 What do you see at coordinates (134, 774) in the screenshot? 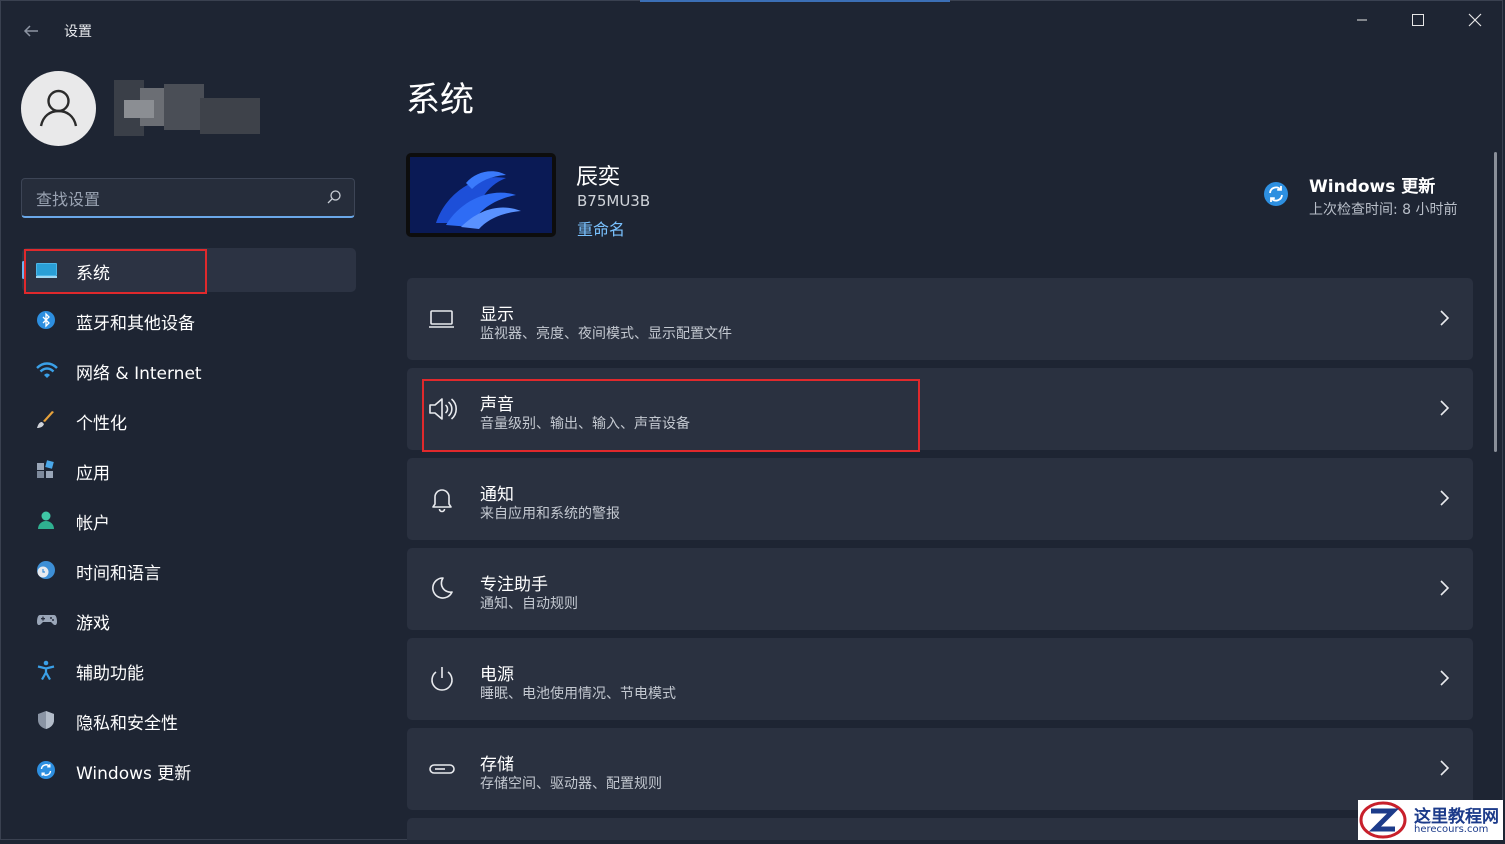
I see `sidebar-item-label: Windows 更新` at bounding box center [134, 774].